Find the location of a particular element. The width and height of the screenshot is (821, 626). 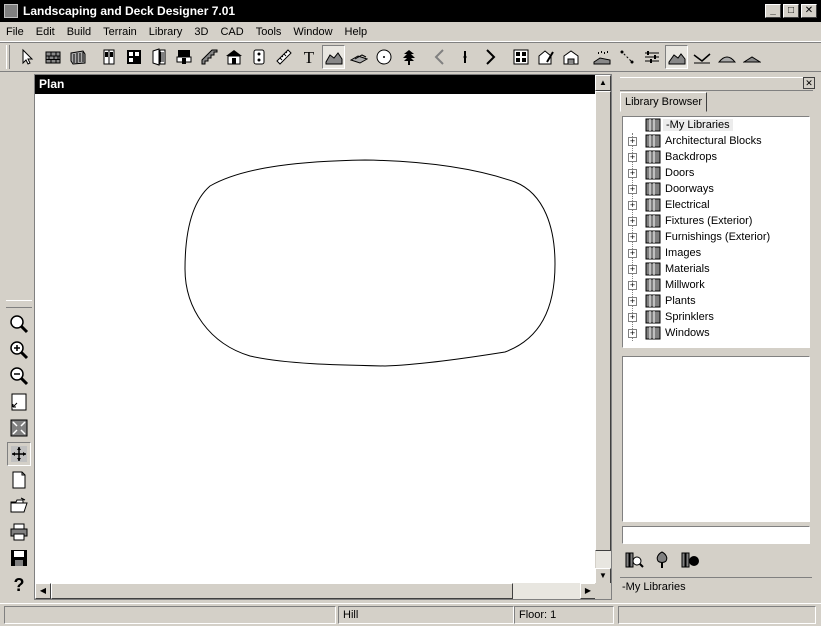

library-search-input is located at coordinates (716, 535).